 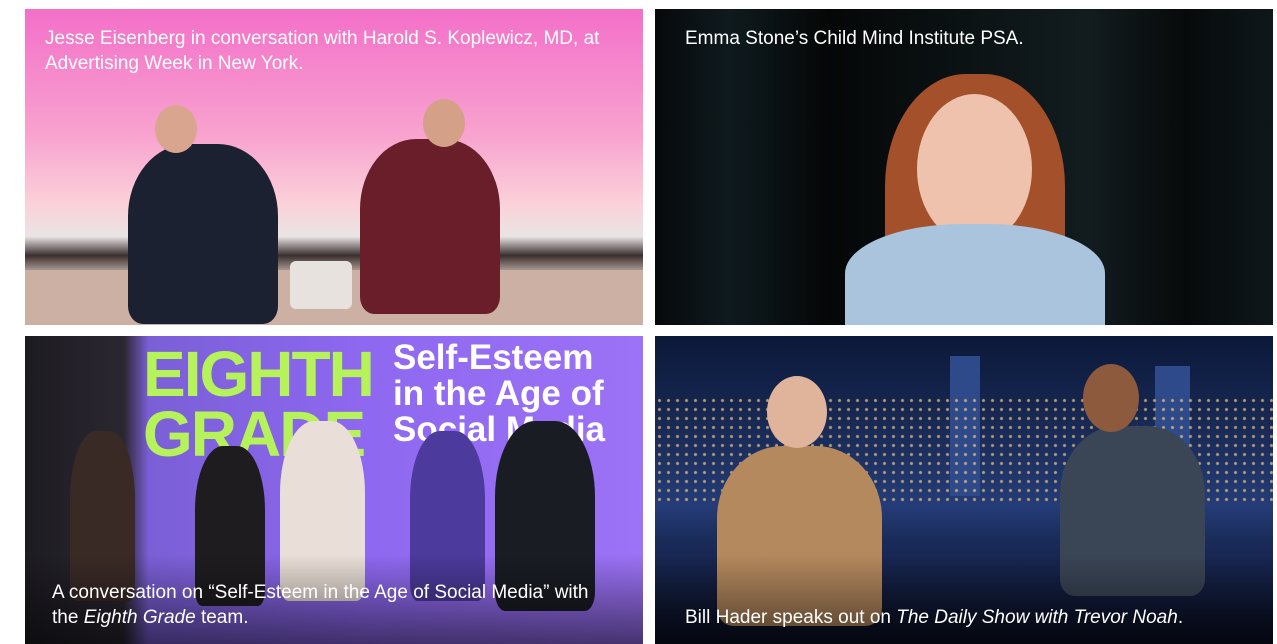 What do you see at coordinates (854, 38) in the screenshot?
I see `caption: Emma Stone’s Child Mind Institute PSA.` at bounding box center [854, 38].